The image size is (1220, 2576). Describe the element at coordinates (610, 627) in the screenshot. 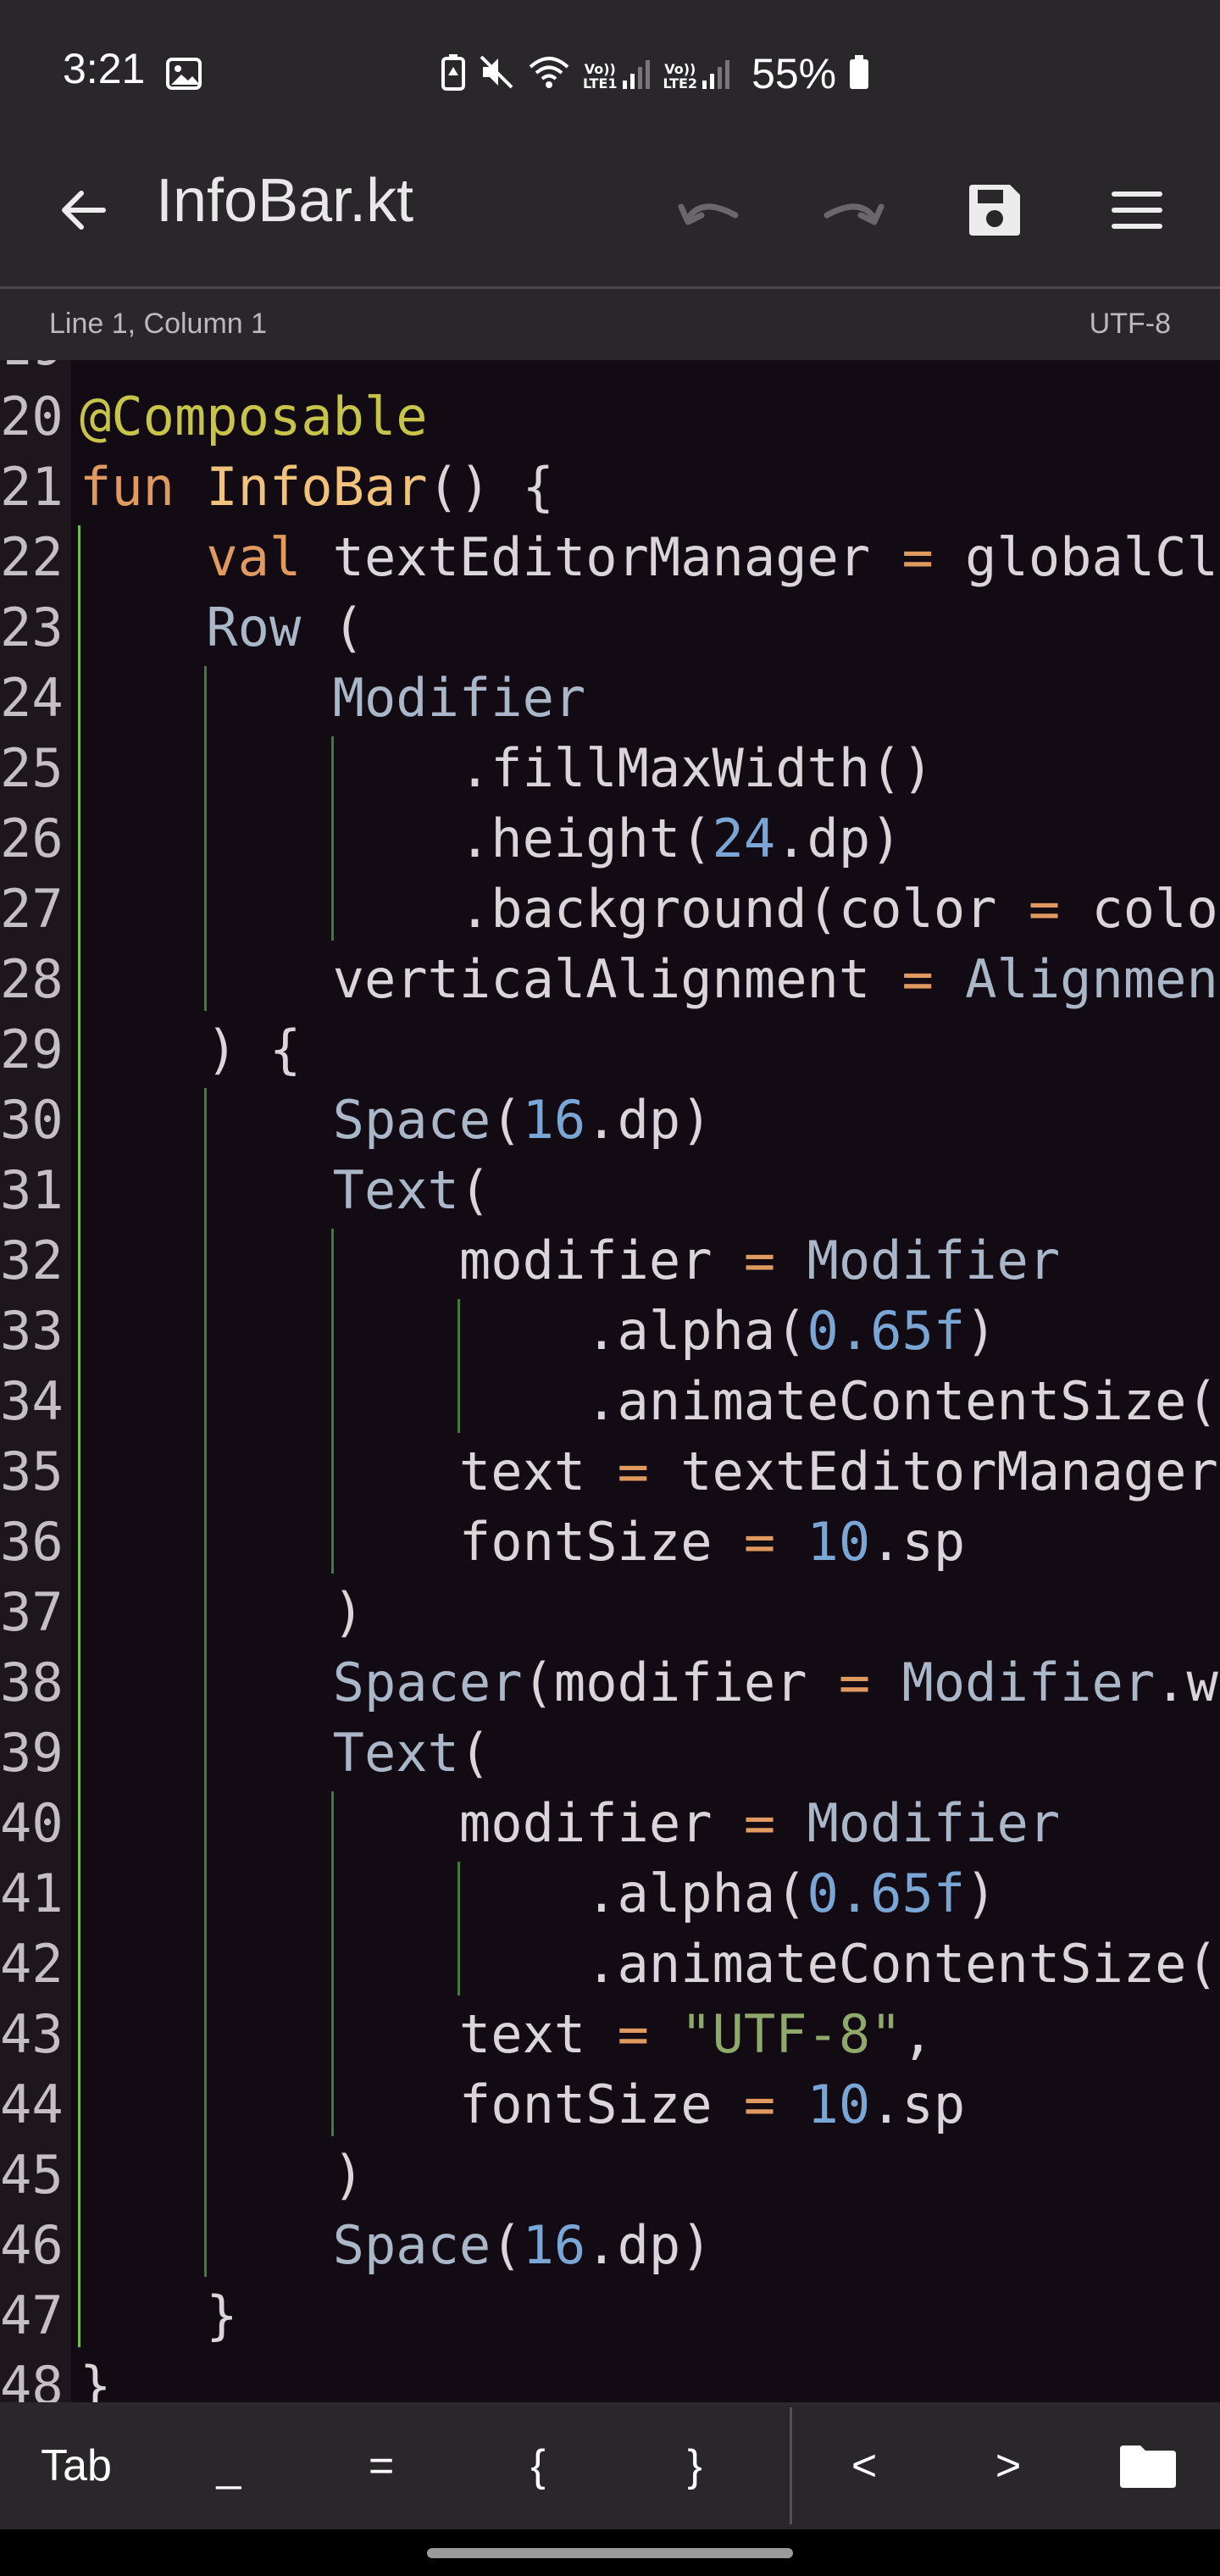

I see `code-line: 23 Row (` at that location.